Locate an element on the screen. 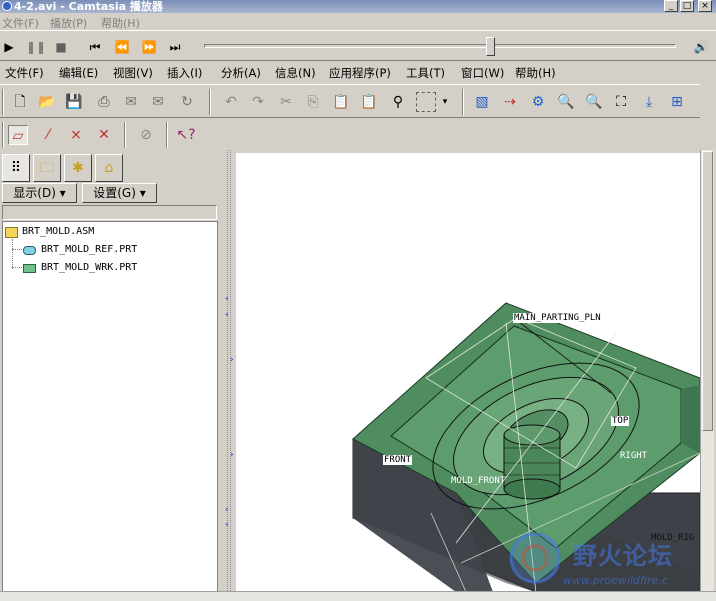  settings-dropdown: 设置(G) ▾ is located at coordinates (119, 193).